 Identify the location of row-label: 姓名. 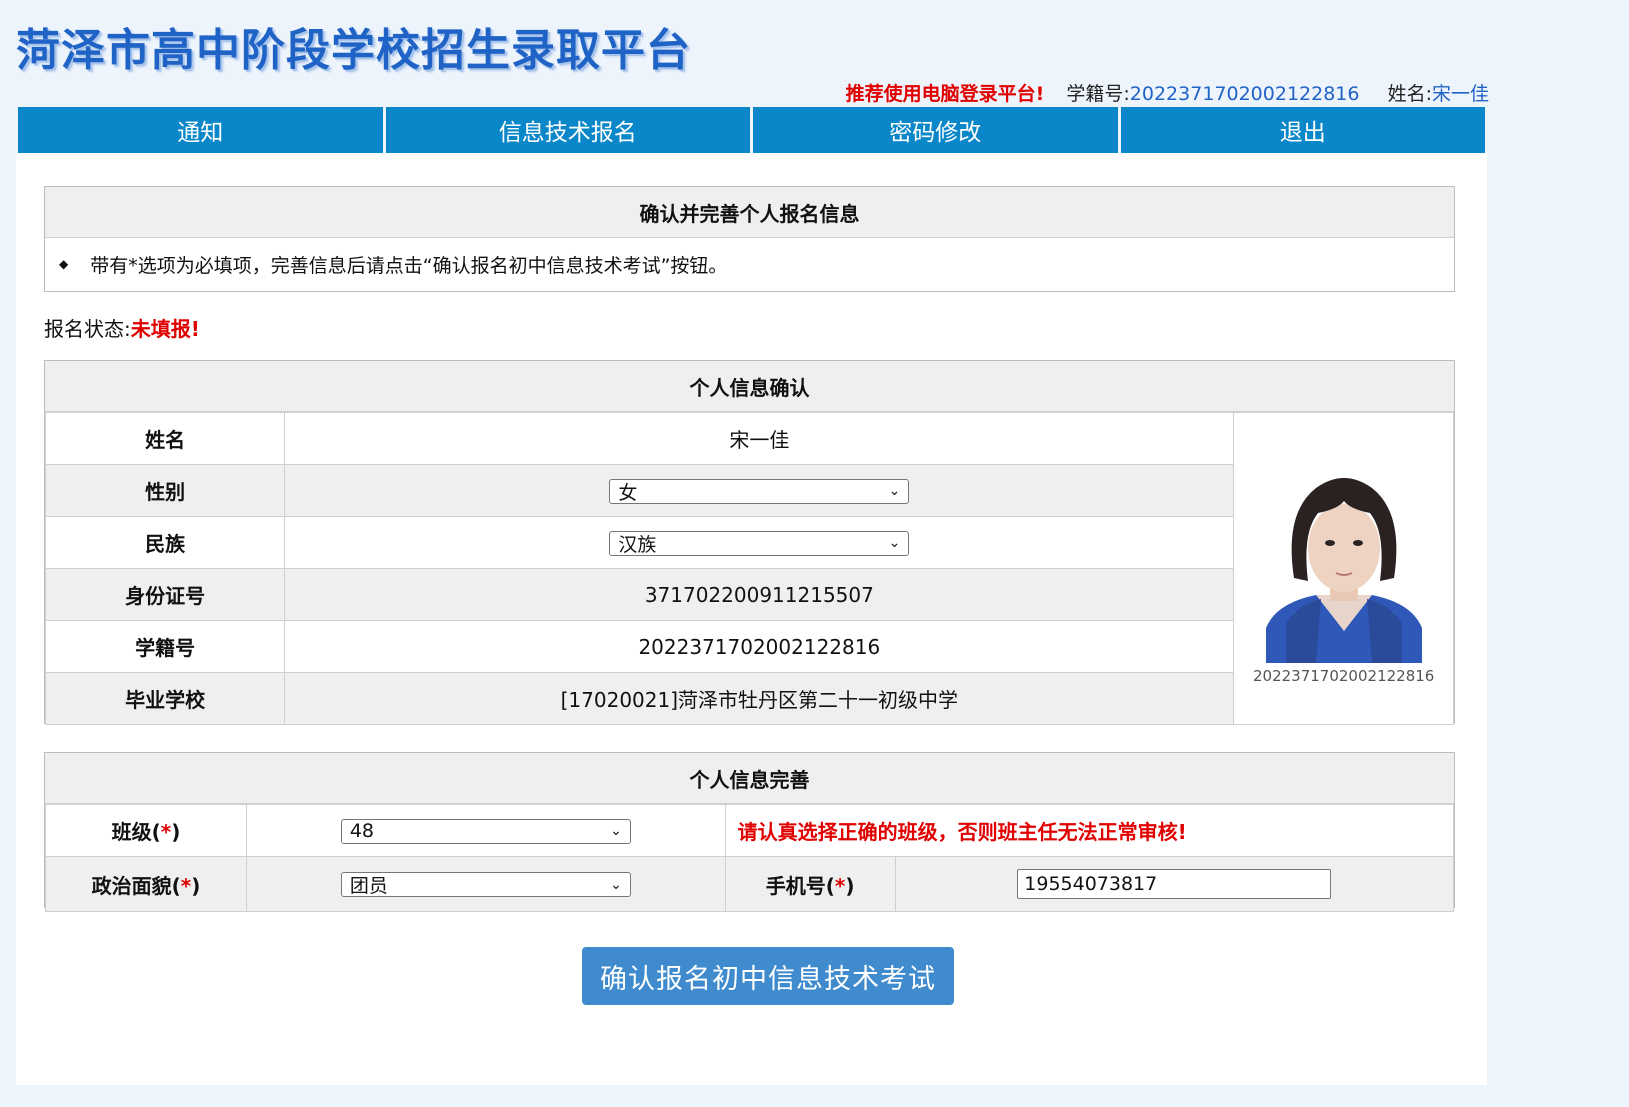
(165, 438).